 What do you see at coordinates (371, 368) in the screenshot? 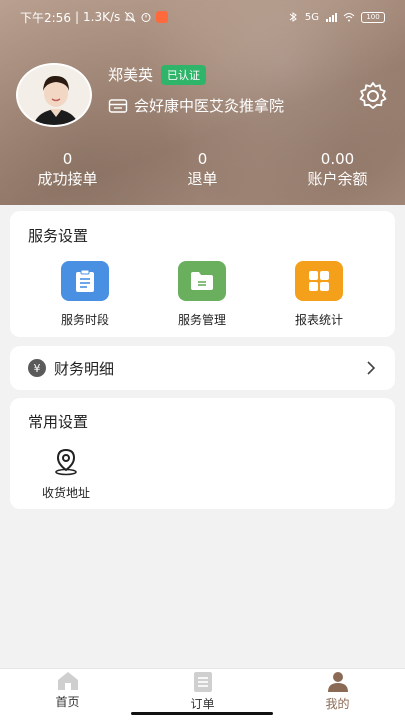
I see `chevron-right-icon` at bounding box center [371, 368].